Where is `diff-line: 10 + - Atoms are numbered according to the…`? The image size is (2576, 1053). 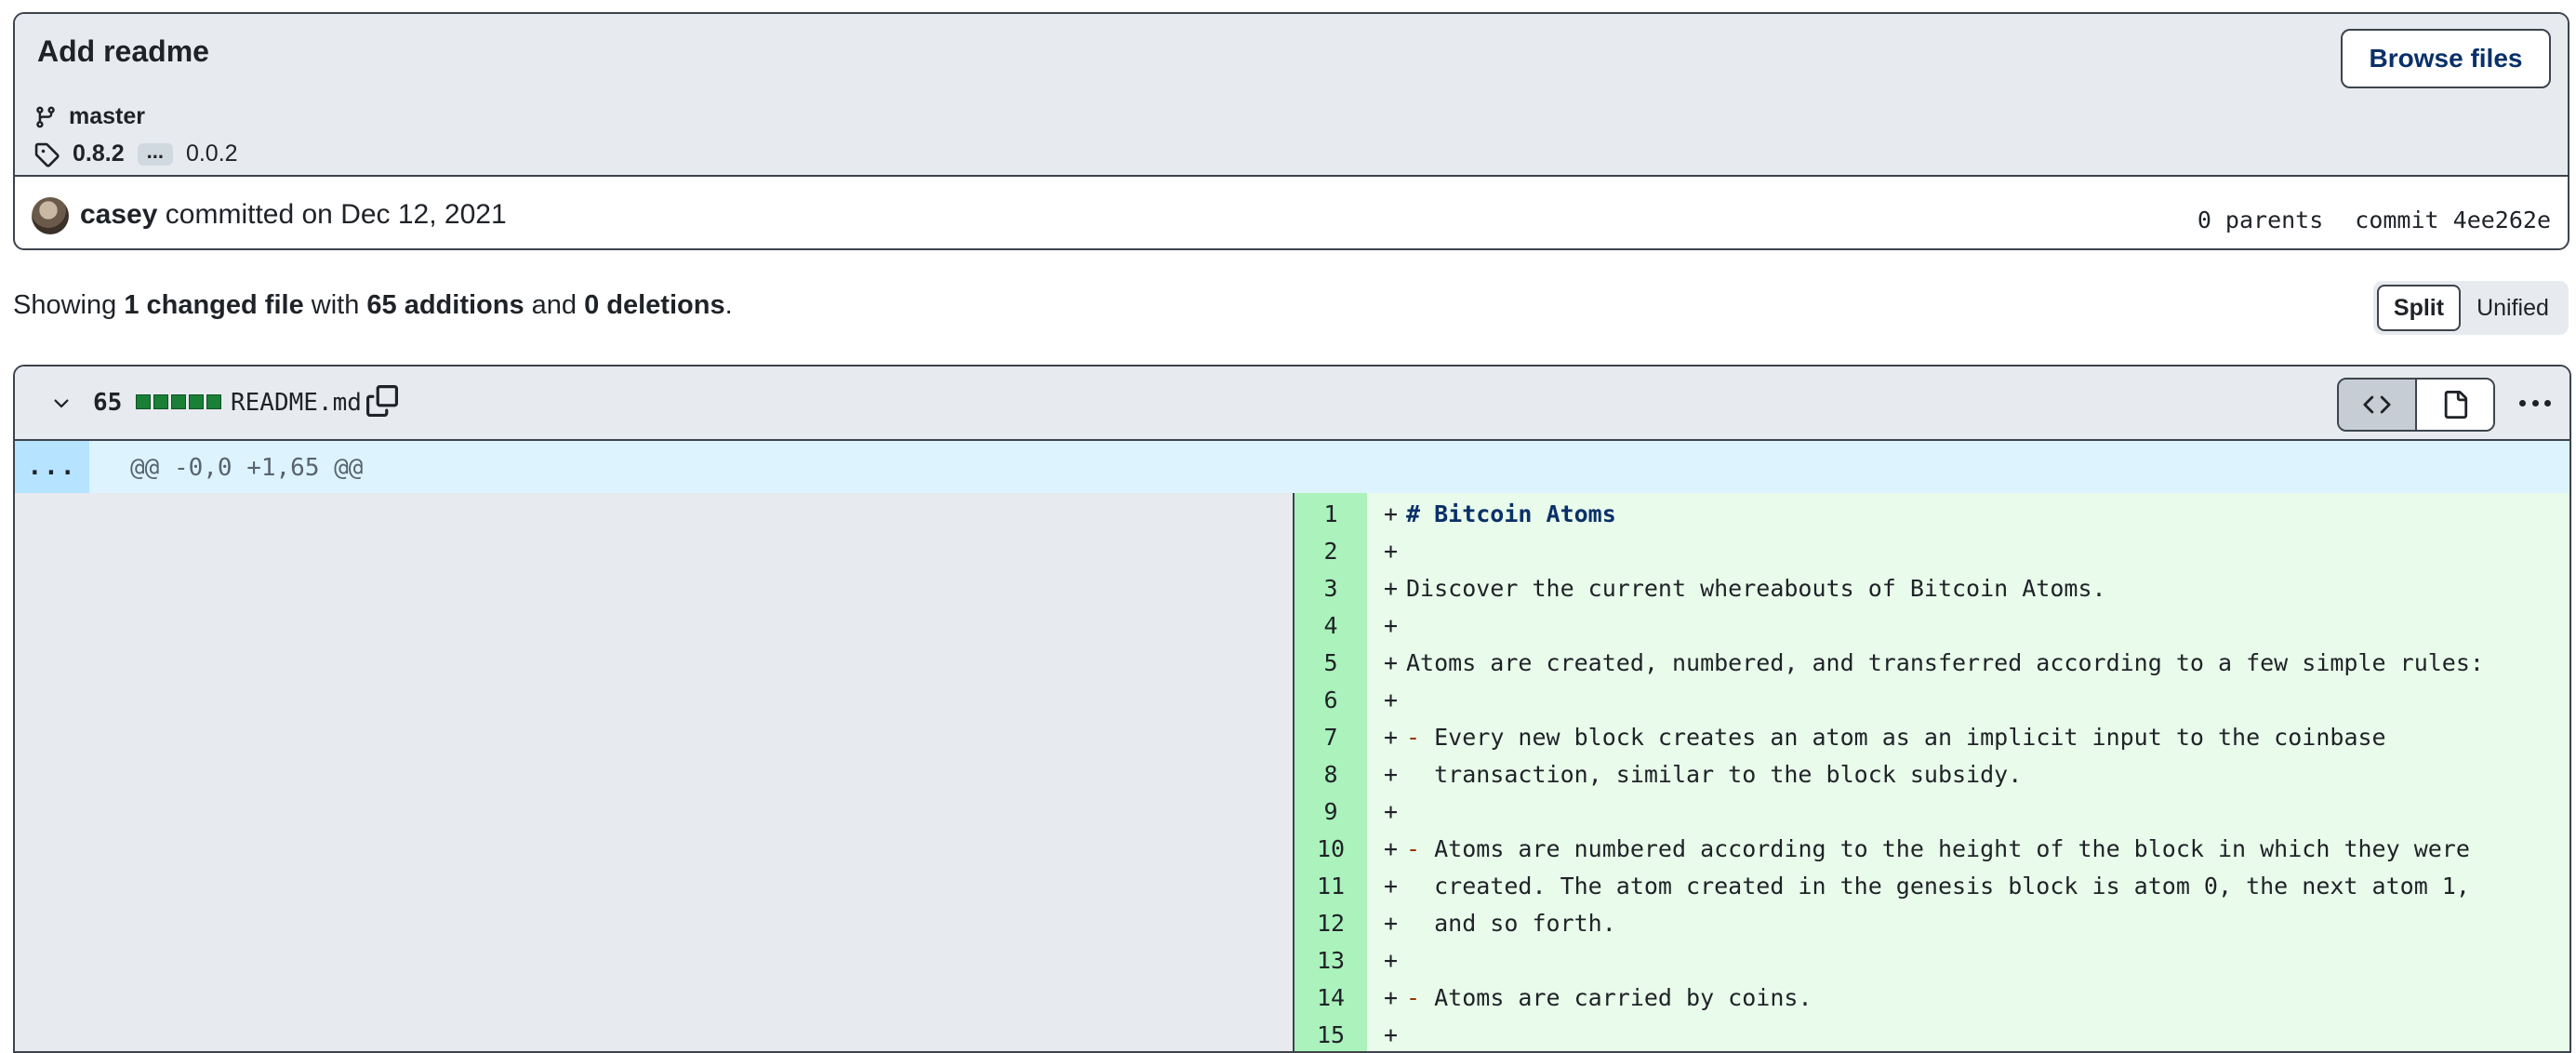
diff-line: 10 + - Atoms are numbered according to the… is located at coordinates (1932, 848).